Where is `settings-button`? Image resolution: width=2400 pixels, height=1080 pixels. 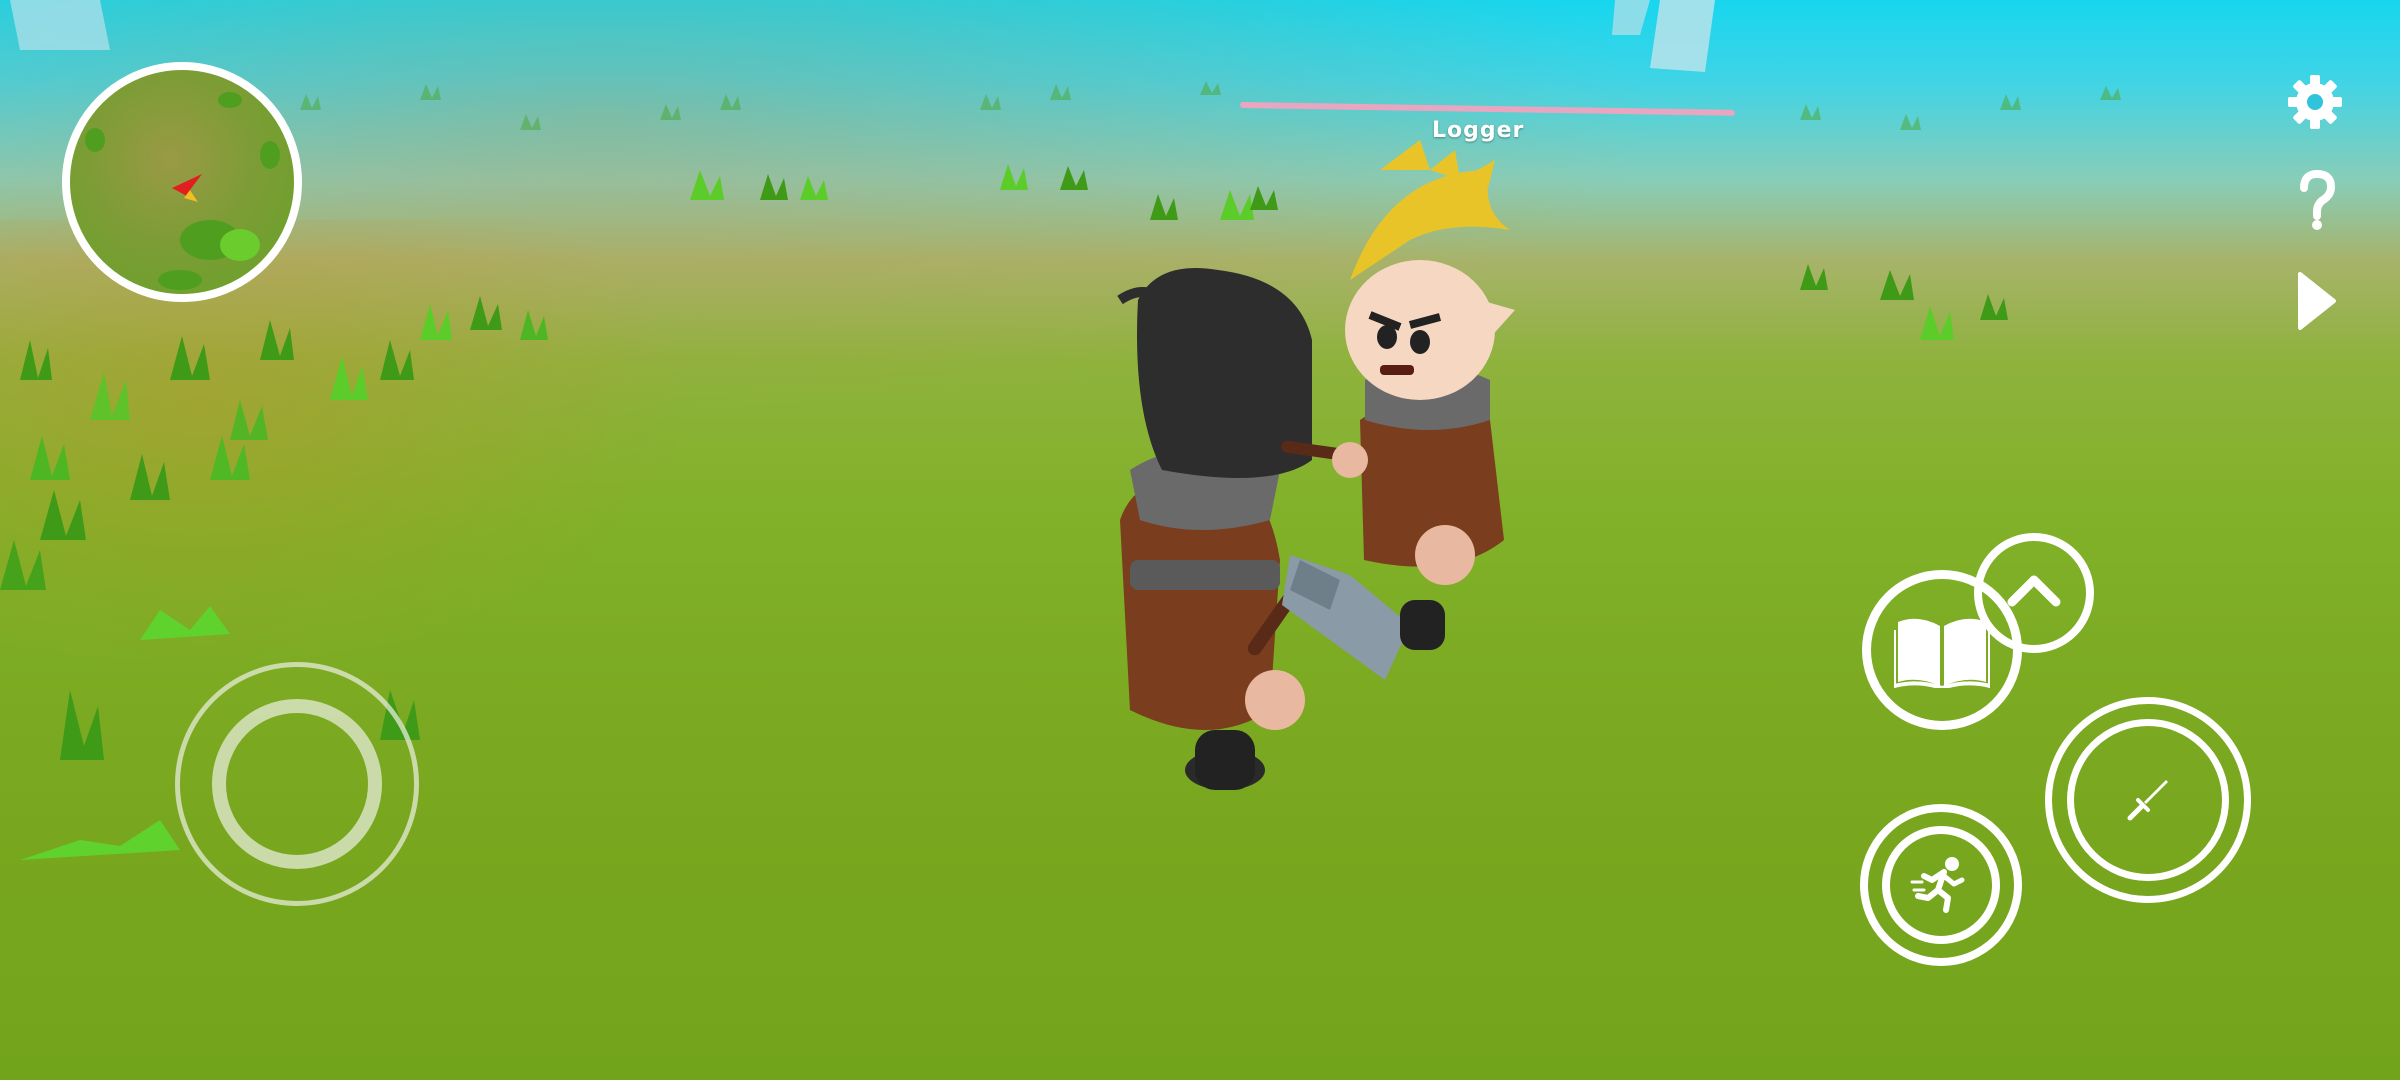 settings-button is located at coordinates (2315, 102).